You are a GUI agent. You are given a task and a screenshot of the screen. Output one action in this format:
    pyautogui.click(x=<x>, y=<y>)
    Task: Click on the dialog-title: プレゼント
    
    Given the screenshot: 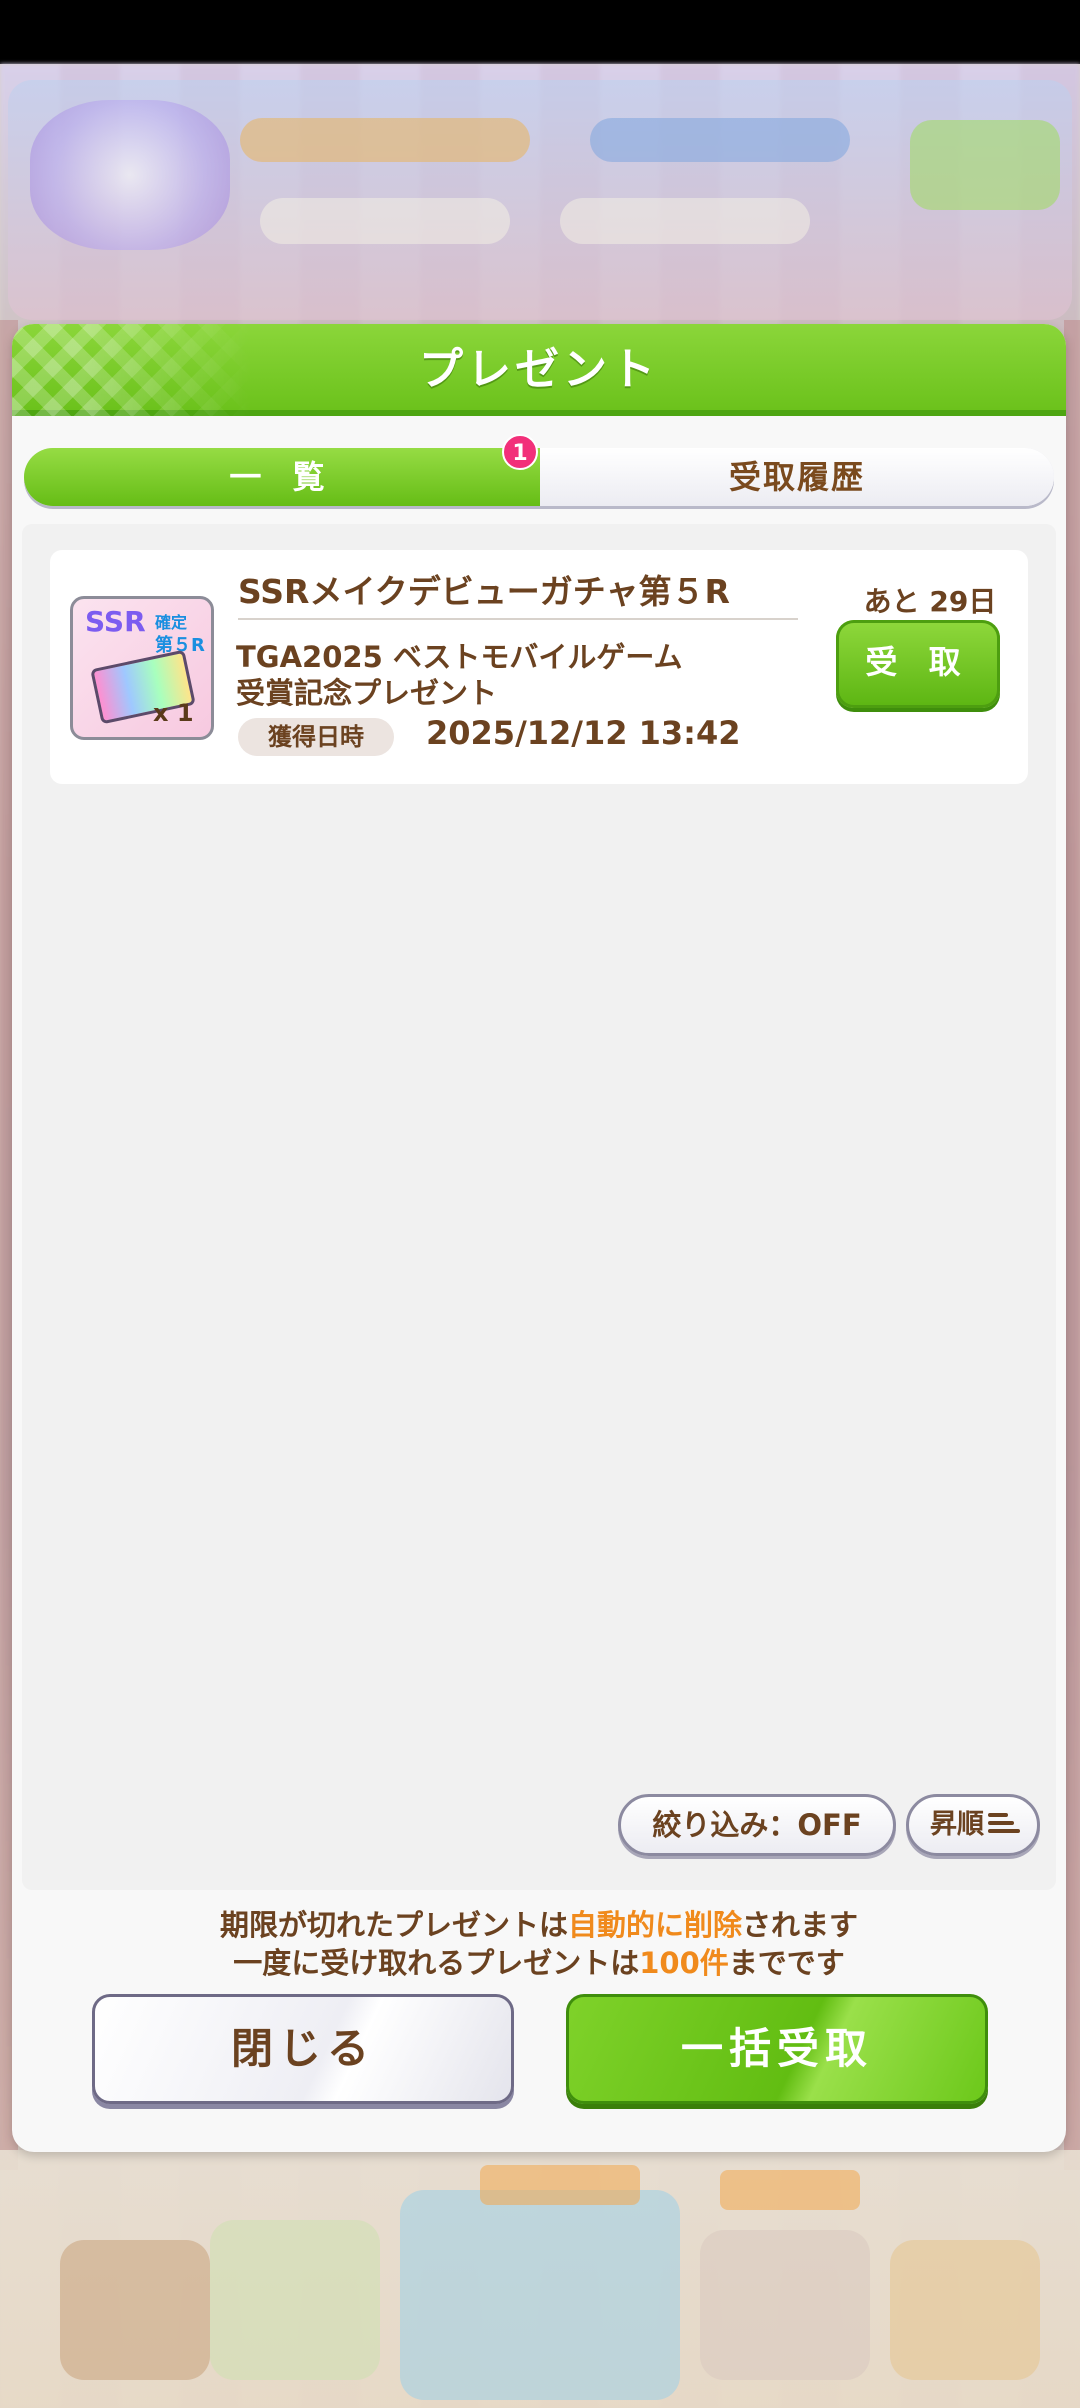 What is the action you would take?
    pyautogui.click(x=539, y=369)
    